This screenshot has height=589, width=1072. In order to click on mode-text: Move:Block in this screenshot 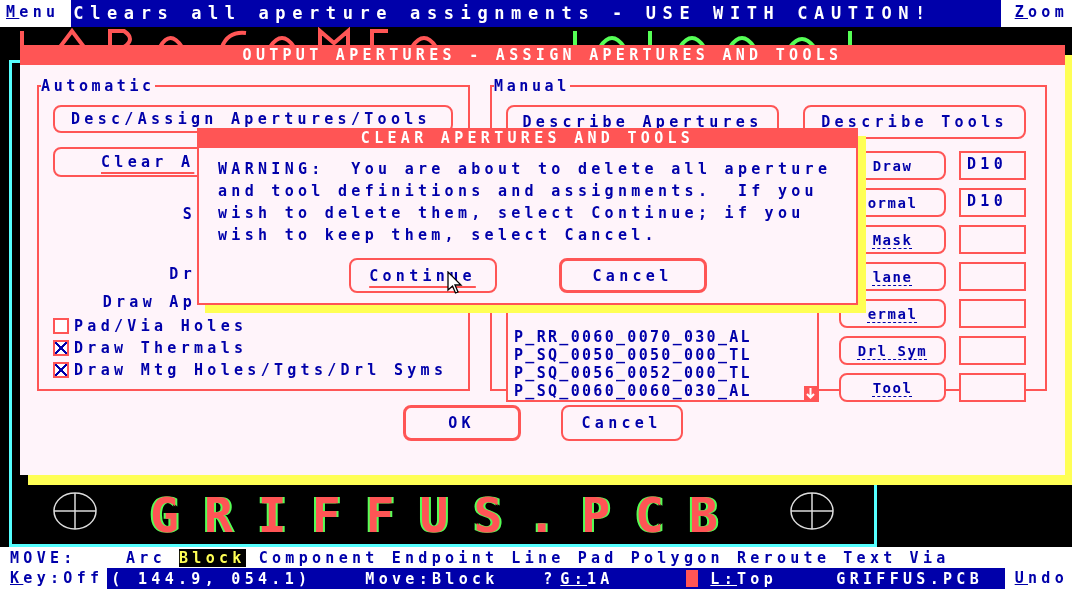, I will do `click(432, 578)`.